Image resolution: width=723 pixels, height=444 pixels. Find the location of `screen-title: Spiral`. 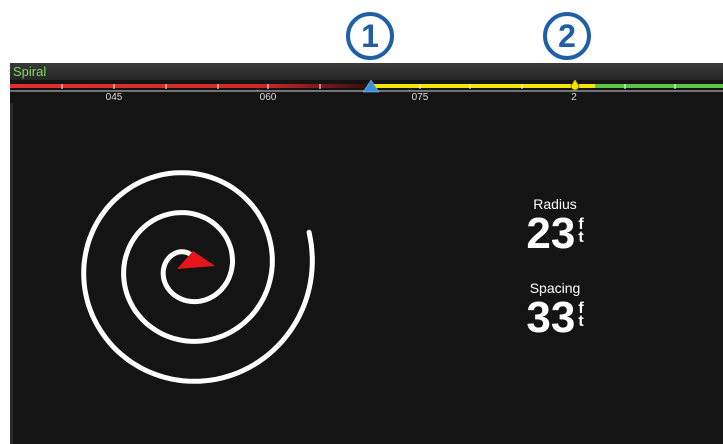

screen-title: Spiral is located at coordinates (30, 71).